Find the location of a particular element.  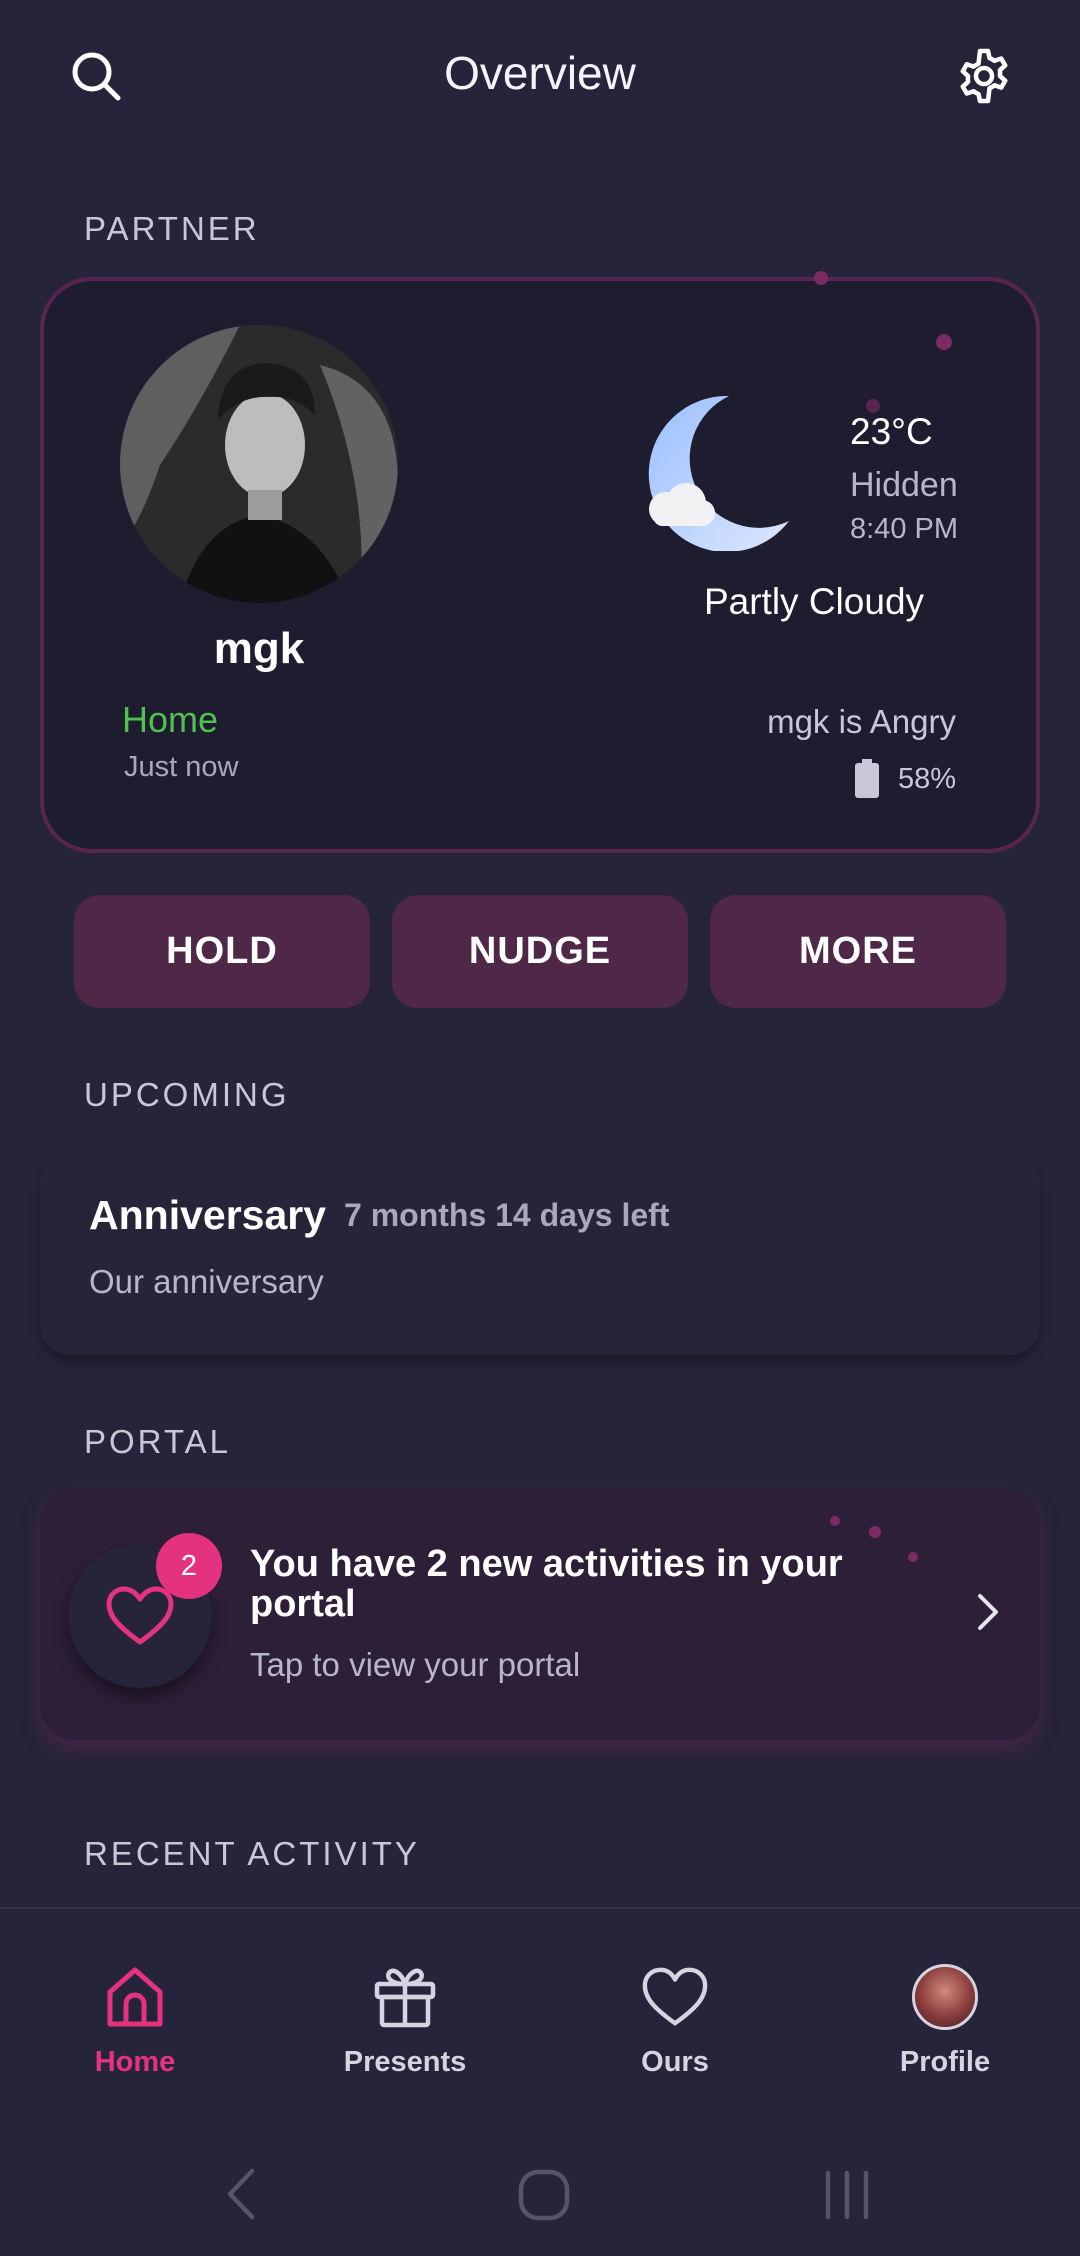

top-bar: Overview is located at coordinates (540, 75).